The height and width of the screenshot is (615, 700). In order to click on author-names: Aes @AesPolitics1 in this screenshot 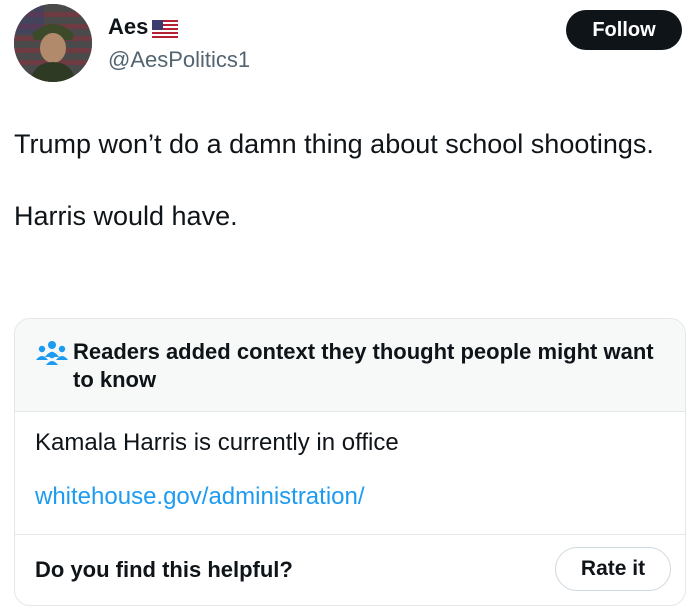, I will do `click(179, 44)`.